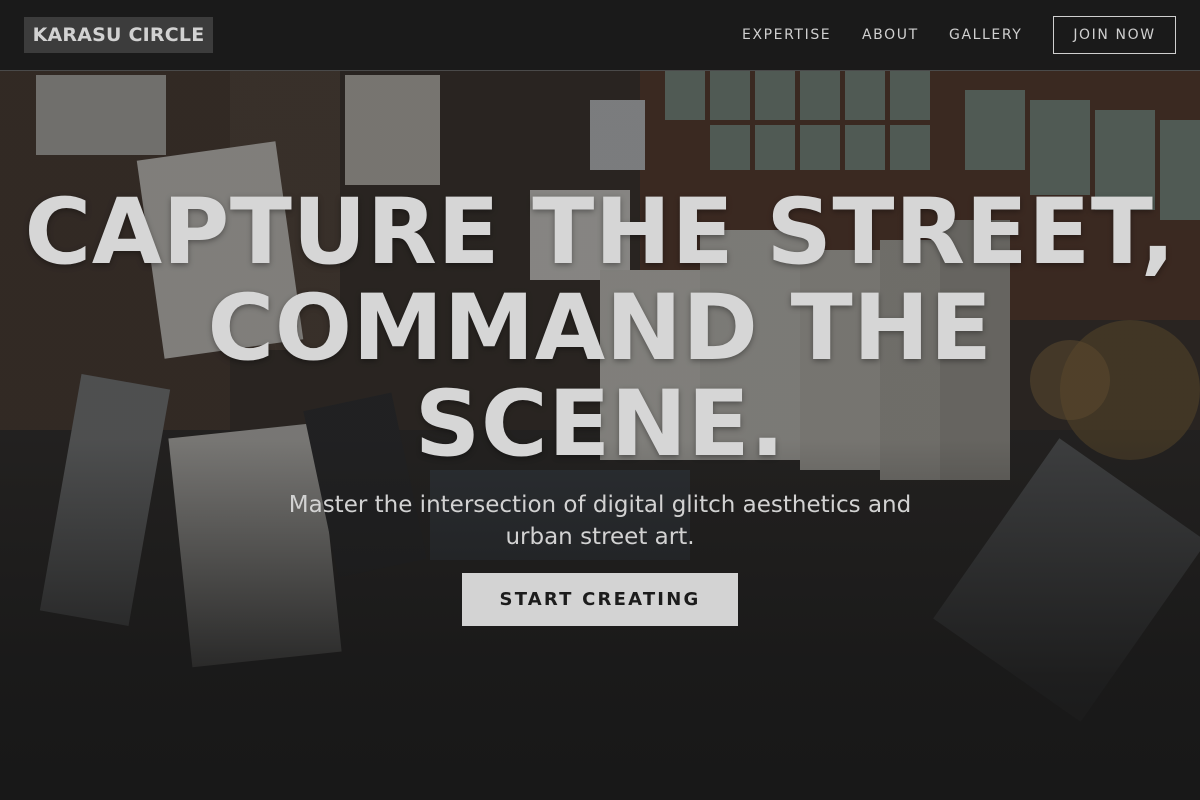  I want to click on nav-link-about: ABOUT, so click(890, 35).